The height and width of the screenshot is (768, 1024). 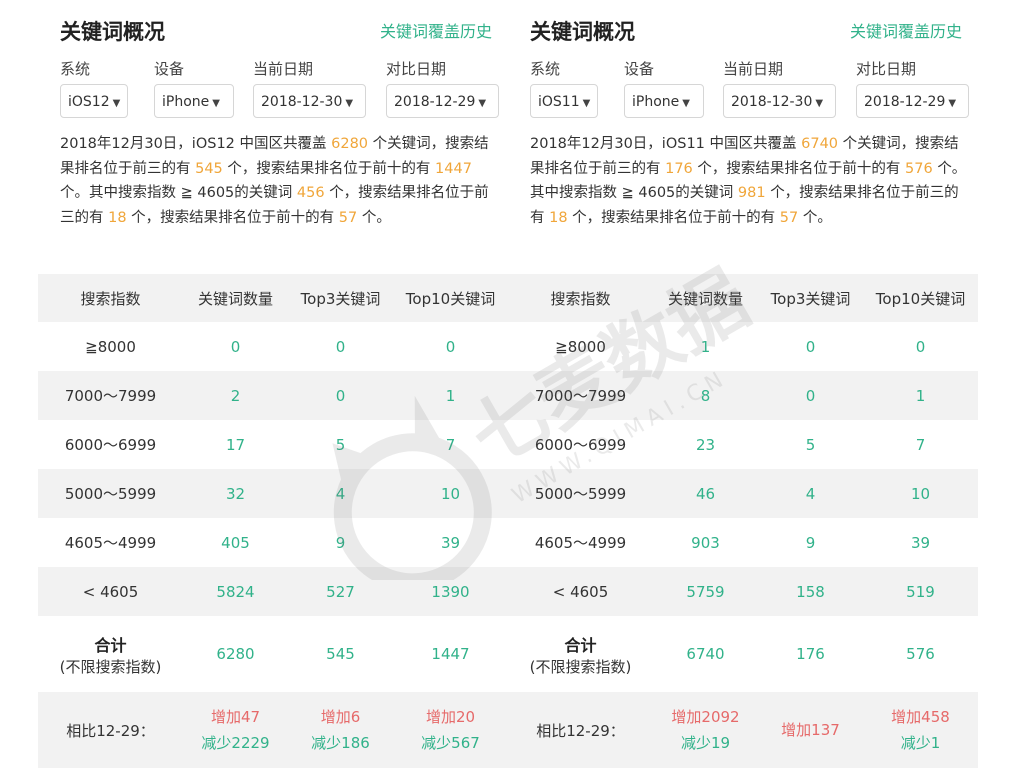 I want to click on keyword-count-cell: 1, so click(x=705, y=346).